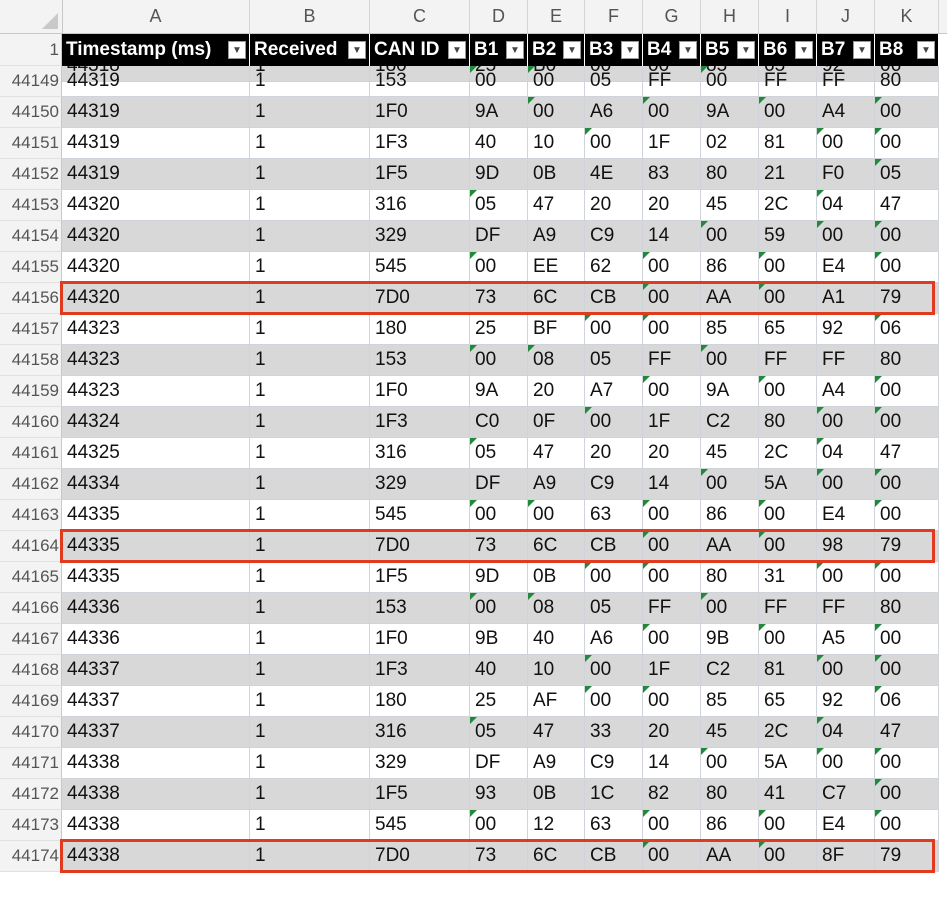 The height and width of the screenshot is (900, 947). What do you see at coordinates (156, 453) in the screenshot?
I see `cell: 44325` at bounding box center [156, 453].